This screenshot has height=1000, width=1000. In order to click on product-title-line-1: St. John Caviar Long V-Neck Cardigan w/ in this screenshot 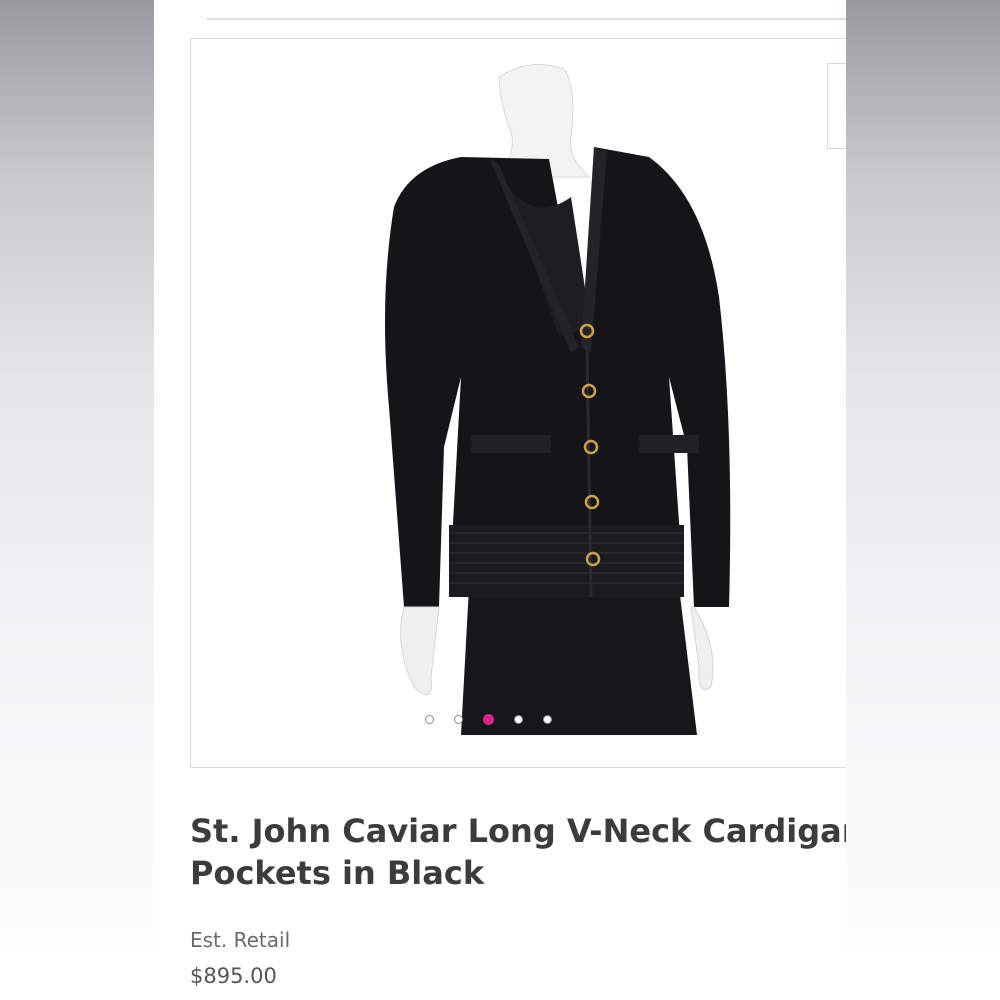, I will do `click(518, 831)`.